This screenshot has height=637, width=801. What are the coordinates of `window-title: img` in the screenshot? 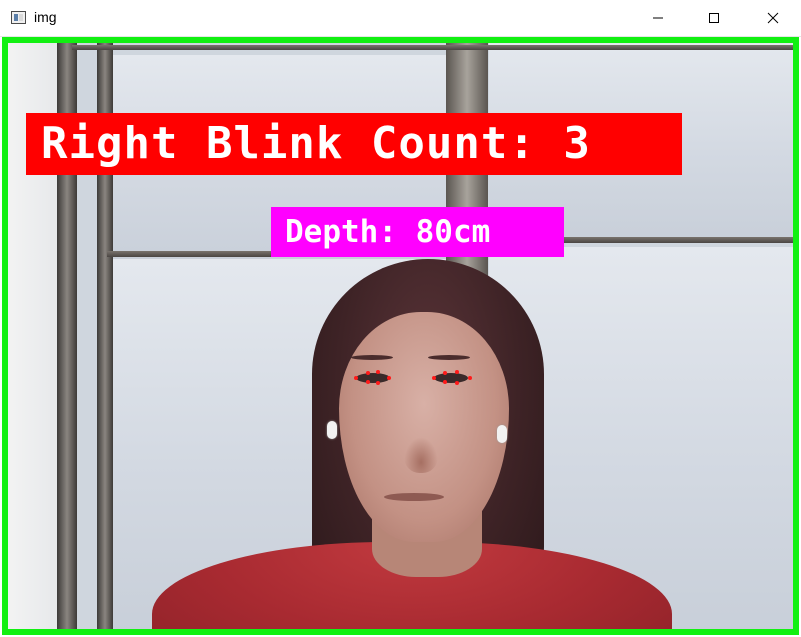 It's located at (45, 17).